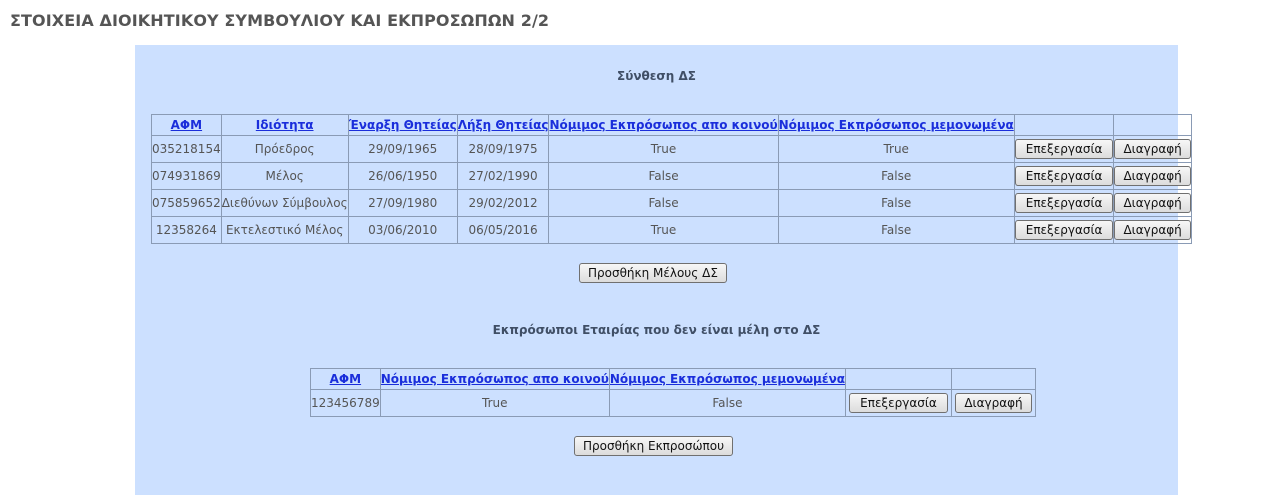  Describe the element at coordinates (284, 203) in the screenshot. I see `cell-role: Διεθύνων Σύμβουλος` at that location.